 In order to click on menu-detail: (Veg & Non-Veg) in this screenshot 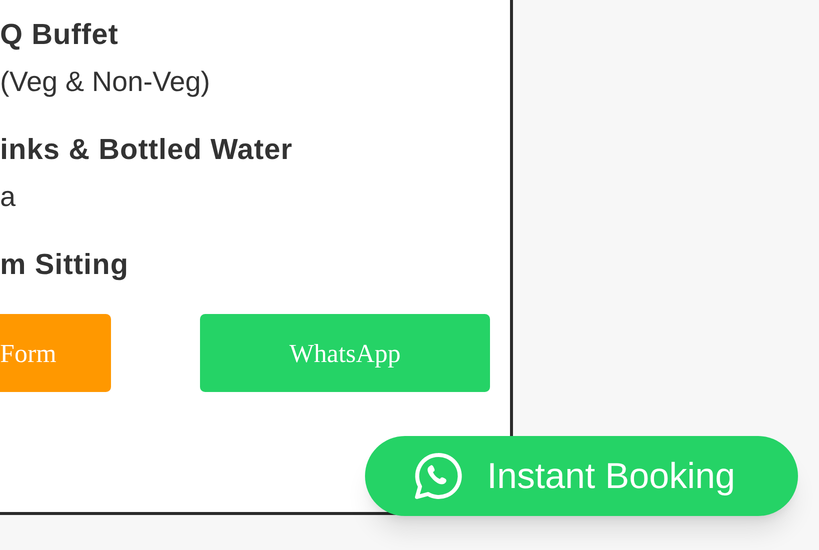, I will do `click(106, 82)`.